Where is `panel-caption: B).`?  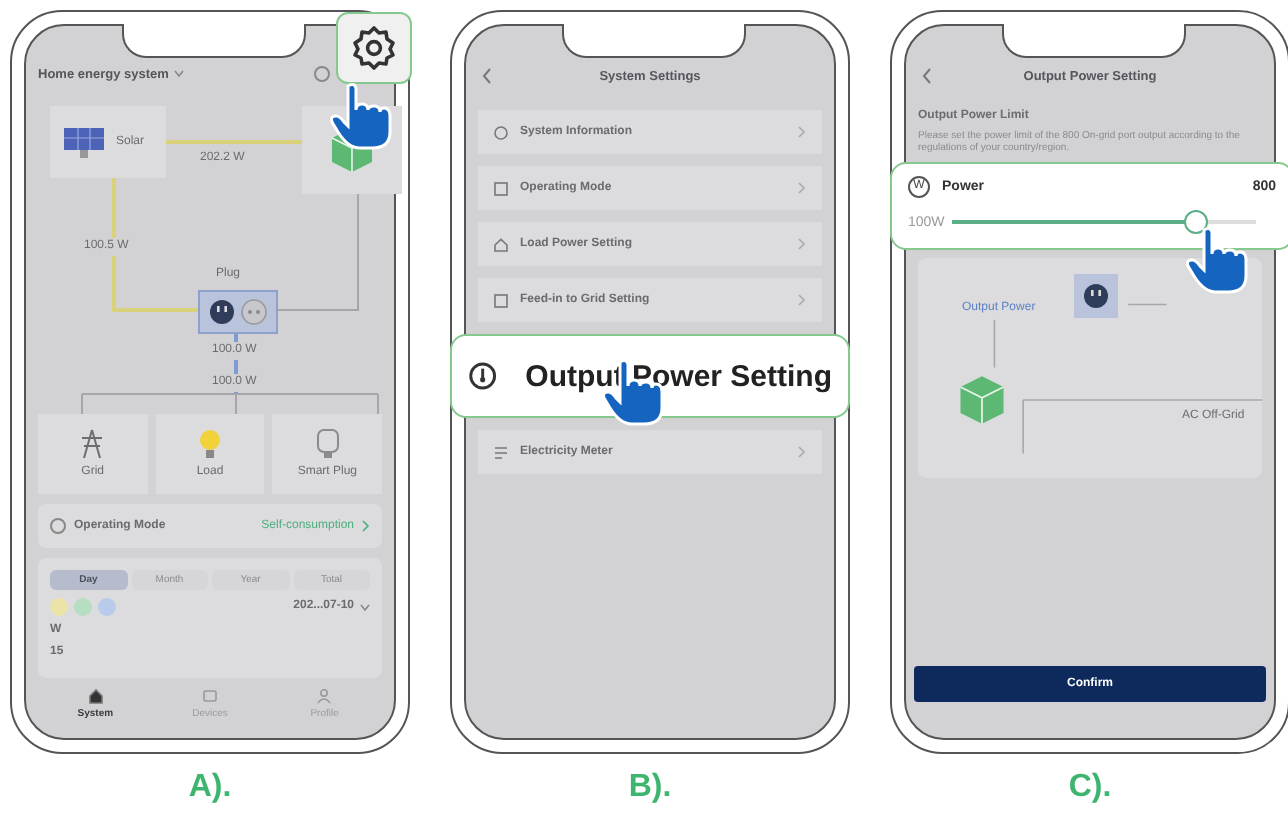
panel-caption: B). is located at coordinates (650, 788).